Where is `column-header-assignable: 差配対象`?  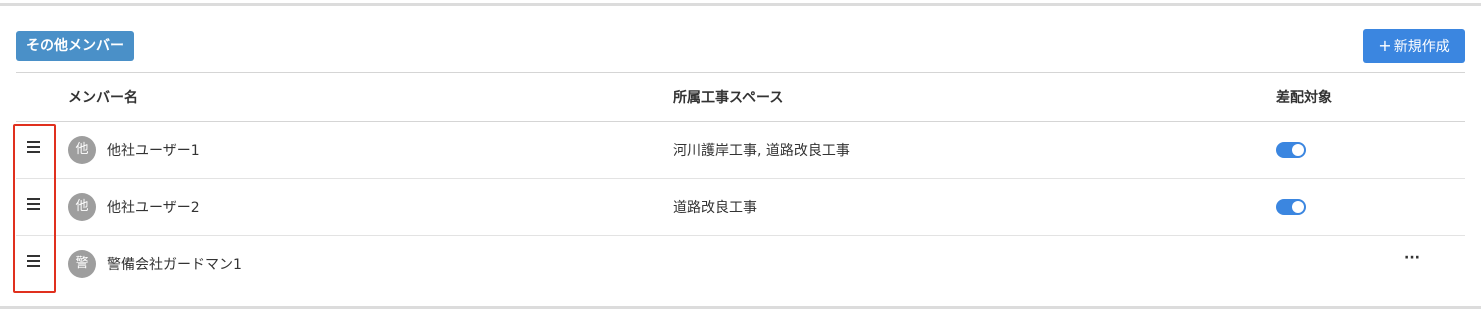
column-header-assignable: 差配対象 is located at coordinates (1304, 98).